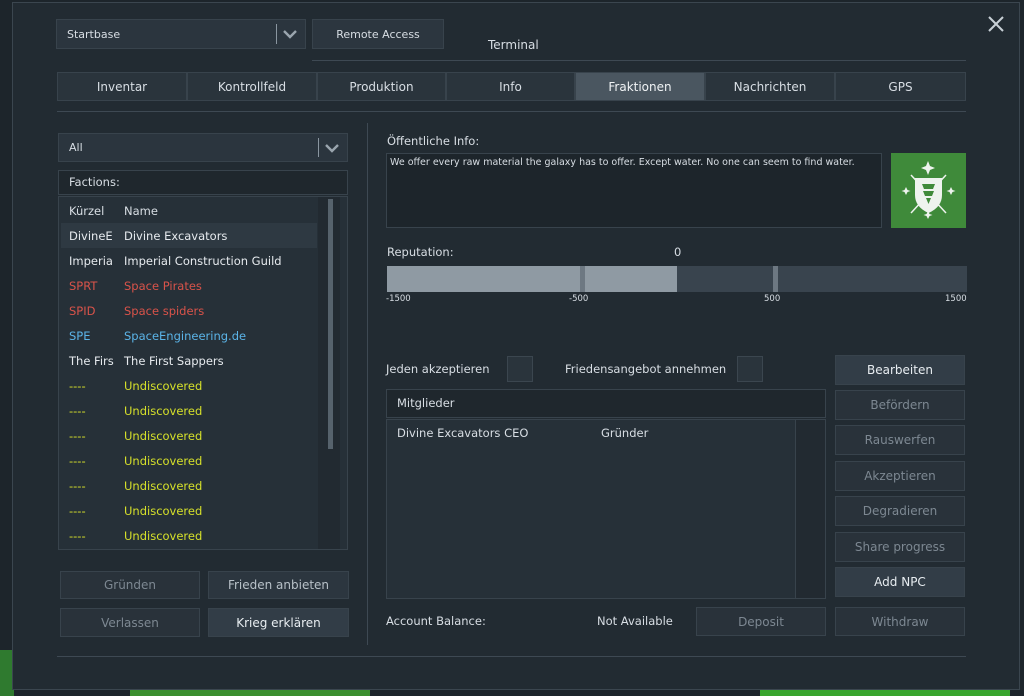 This screenshot has width=1024, height=696. What do you see at coordinates (510, 86) in the screenshot?
I see `tab-info: Info` at bounding box center [510, 86].